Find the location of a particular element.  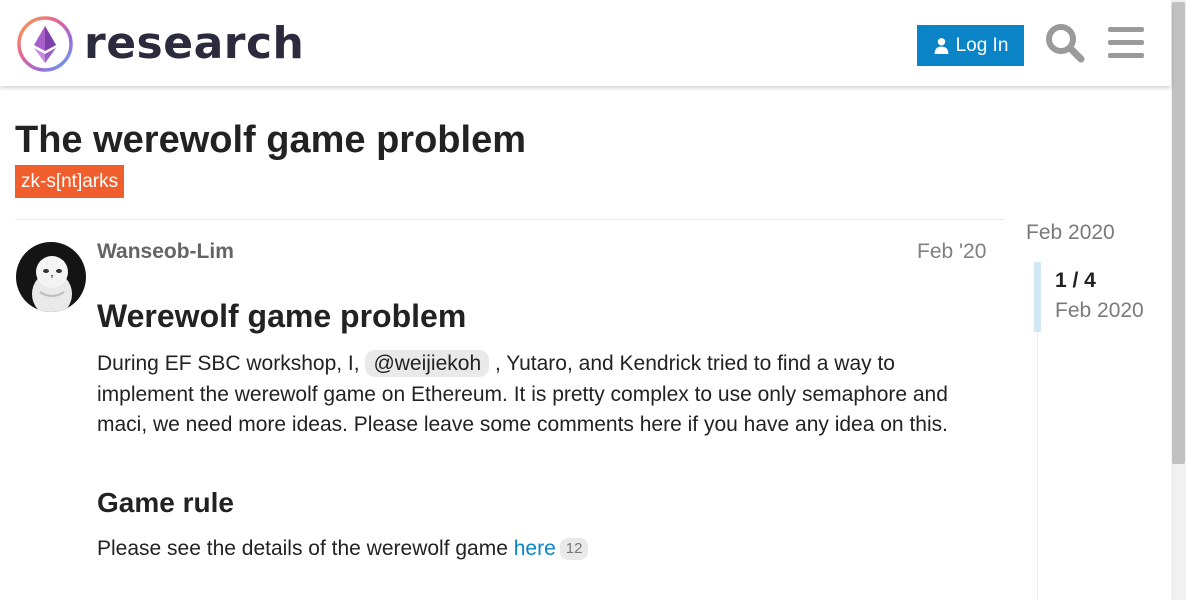

site-logo: research is located at coordinates (160, 44).